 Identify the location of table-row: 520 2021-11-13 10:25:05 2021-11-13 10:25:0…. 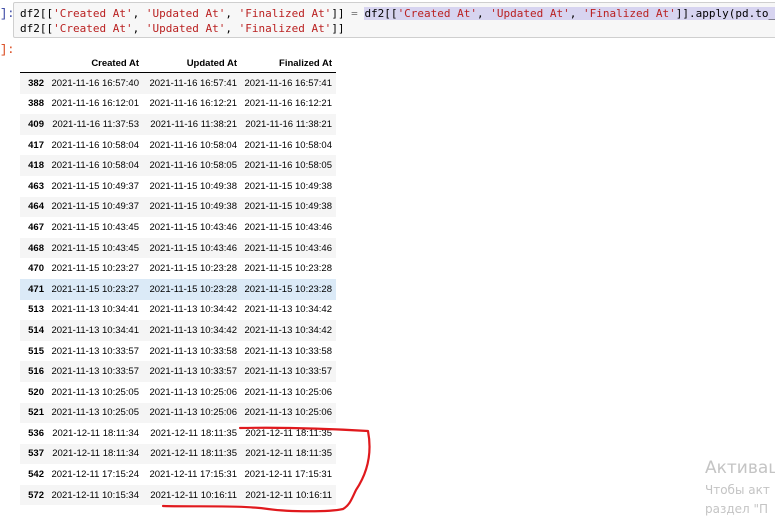
(178, 392).